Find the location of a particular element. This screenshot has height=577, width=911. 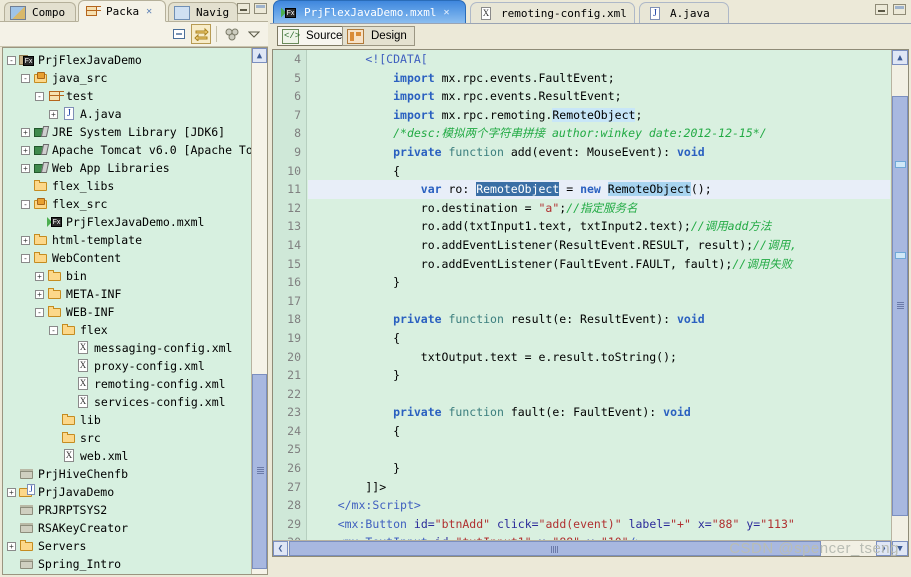

code-line: import mx.rpc.remoting.RemoteObject; is located at coordinates (599, 115).